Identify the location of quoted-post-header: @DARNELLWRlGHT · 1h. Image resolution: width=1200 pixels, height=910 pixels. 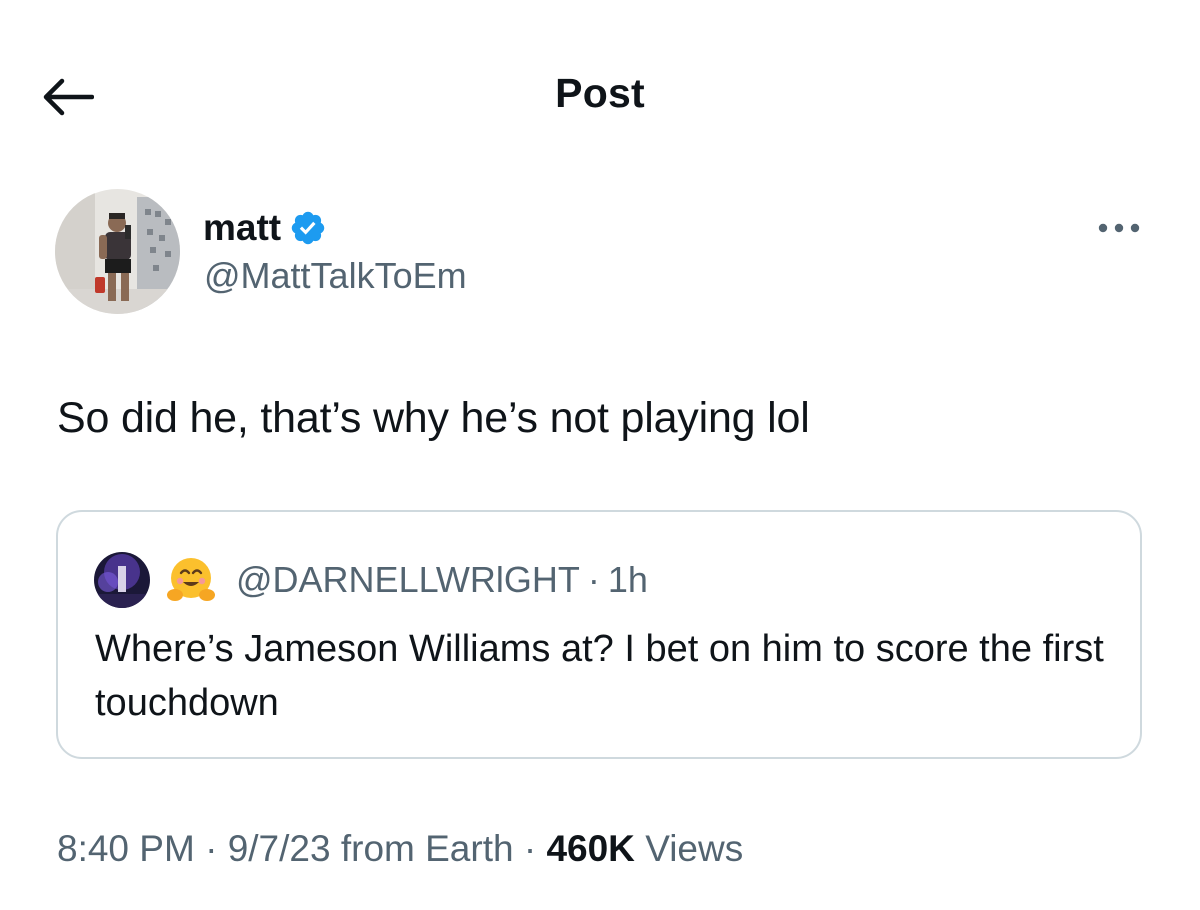
(371, 580).